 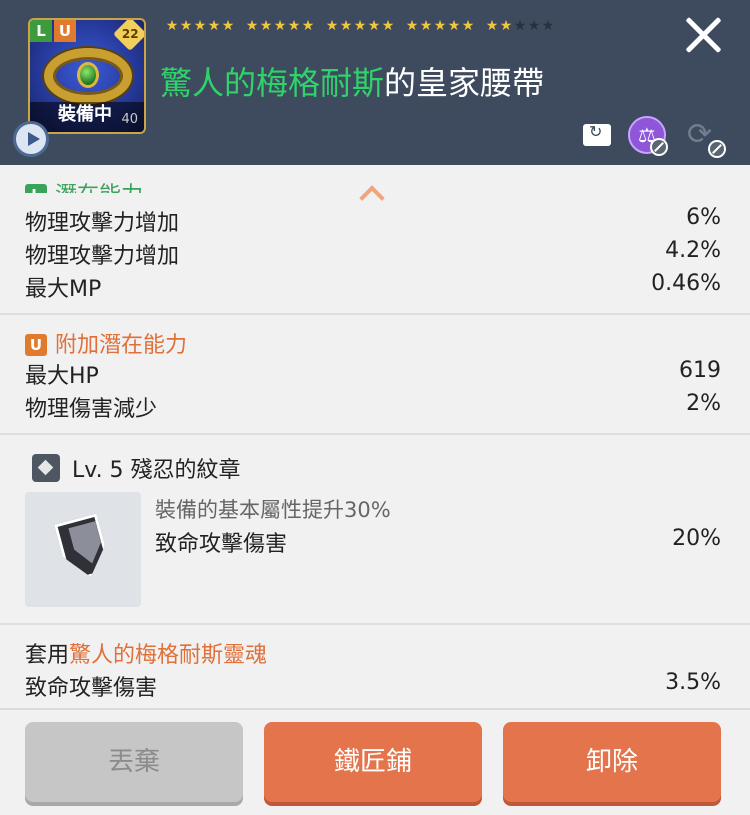 What do you see at coordinates (612, 762) in the screenshot?
I see `unequip-button: 卸除` at bounding box center [612, 762].